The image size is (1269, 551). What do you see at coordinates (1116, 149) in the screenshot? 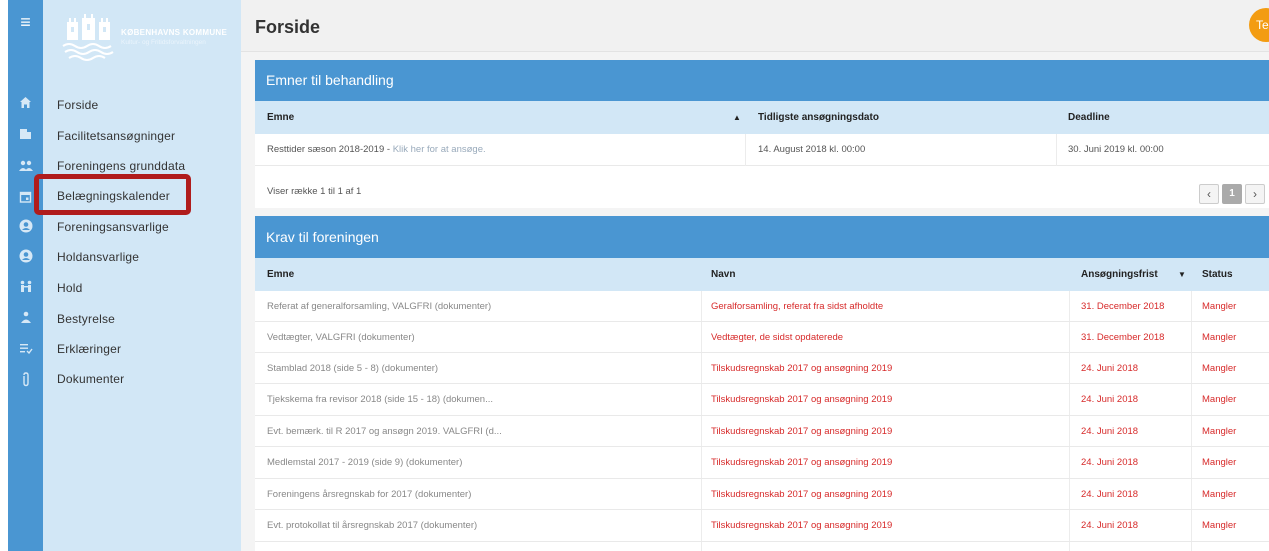
I see `row-deadline: 30. Juni 2019 kl. 00:00` at bounding box center [1116, 149].